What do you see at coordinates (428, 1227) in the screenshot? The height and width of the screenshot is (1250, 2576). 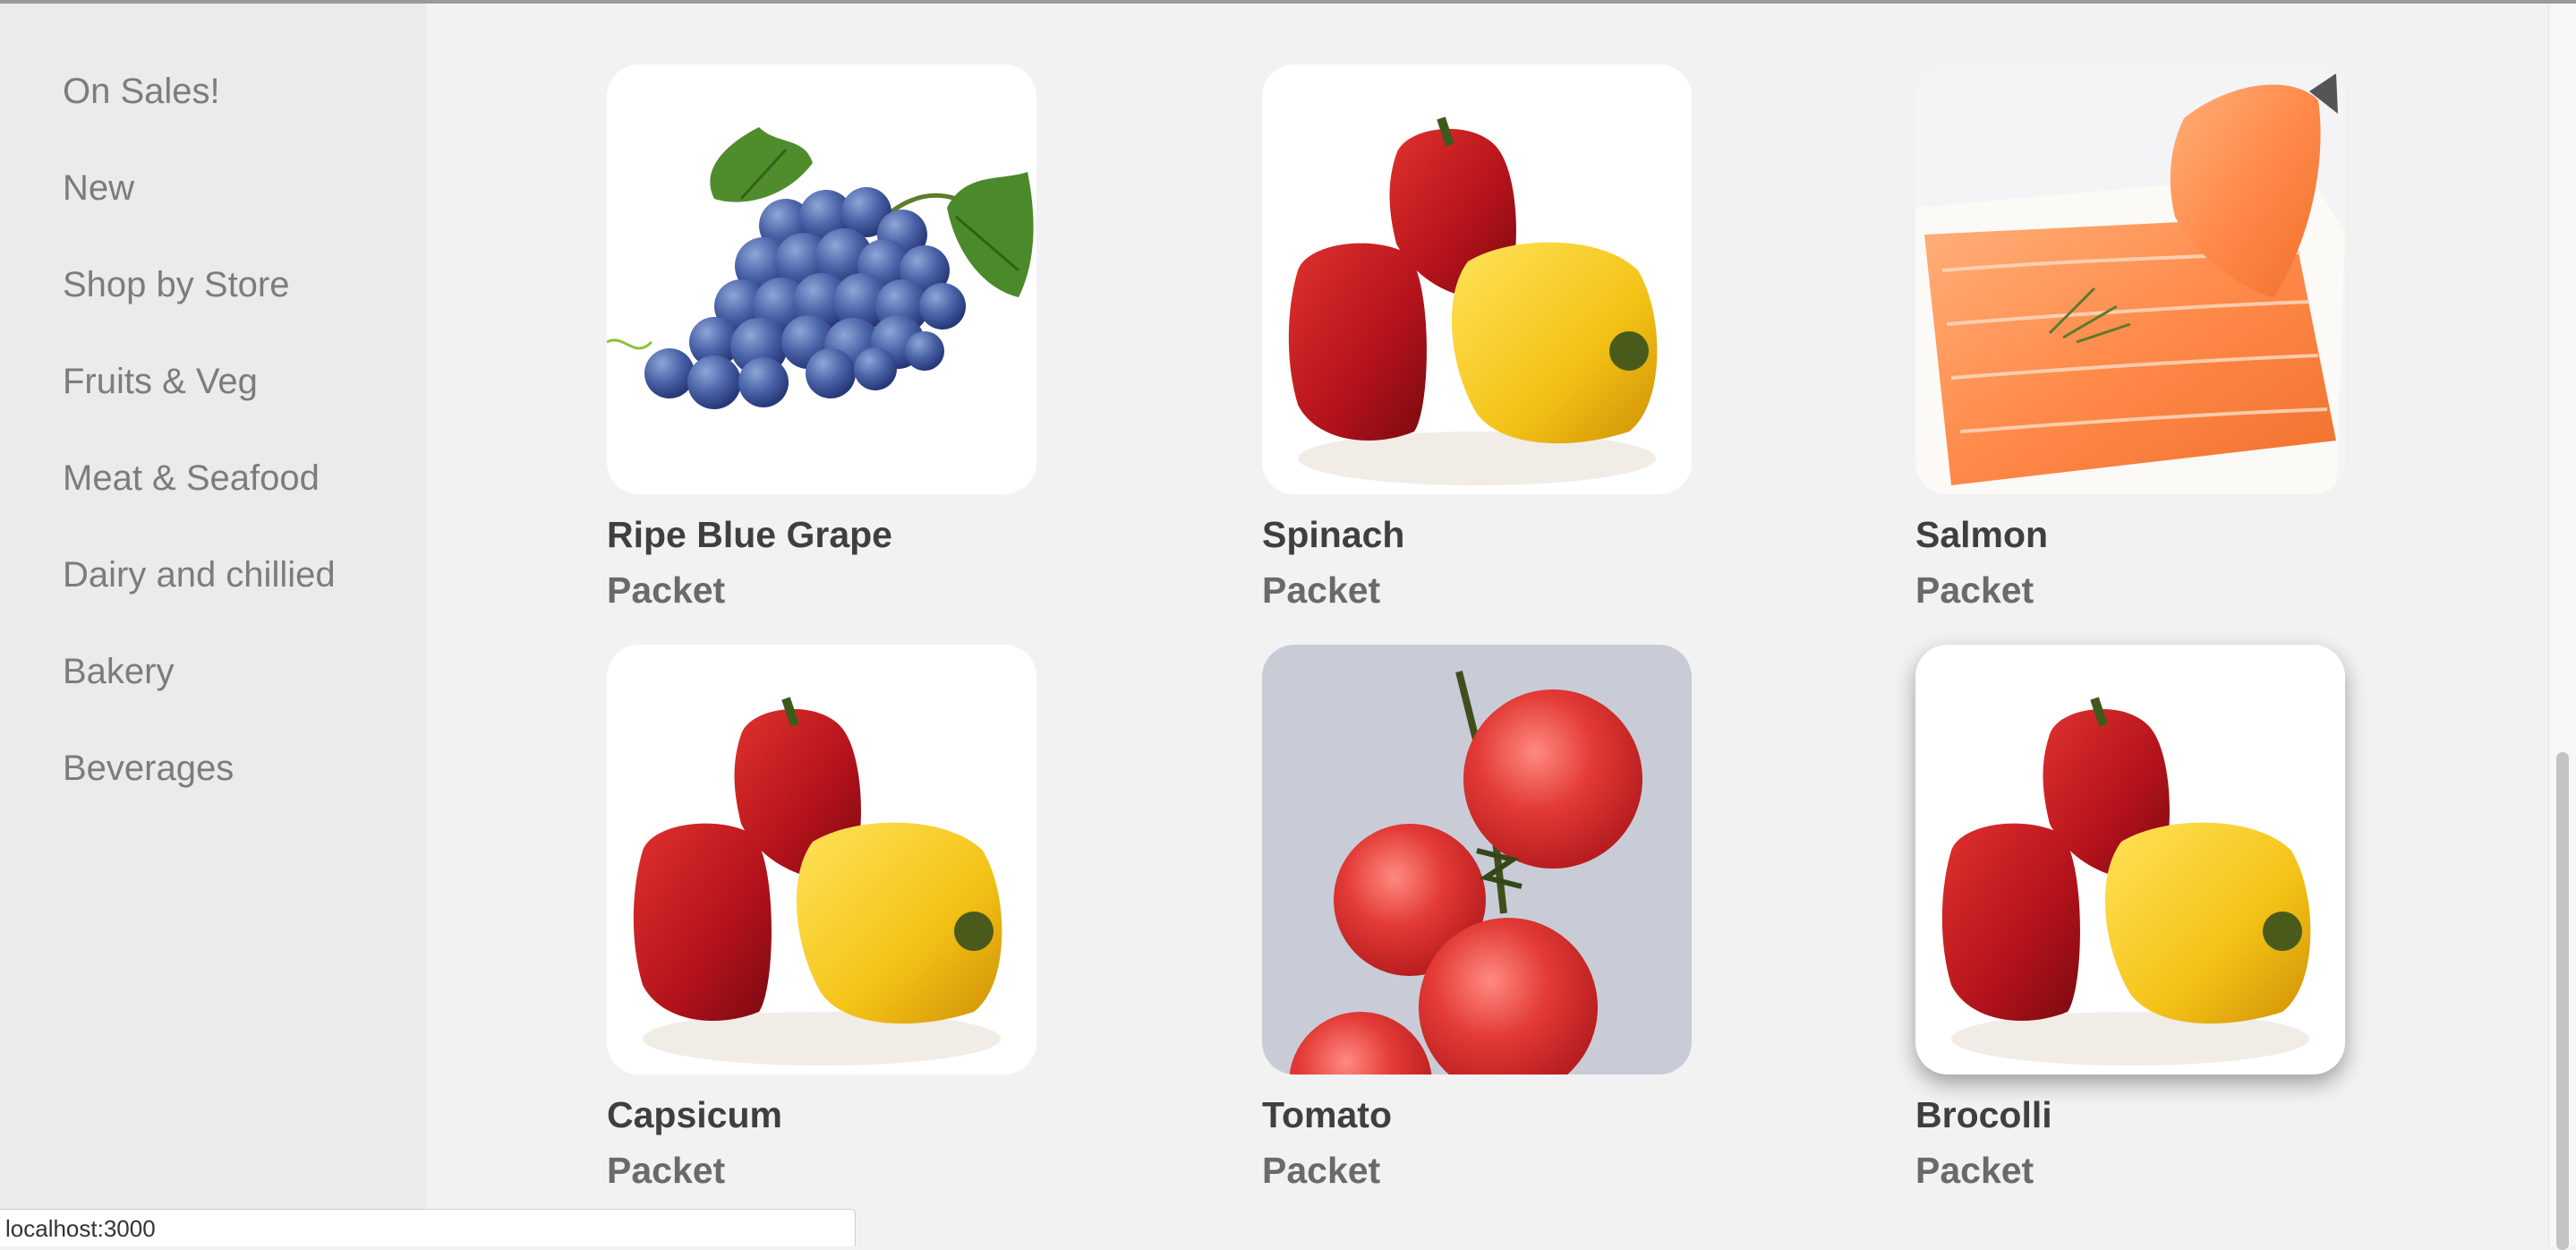 I see `link-status-bar: localhost:3000` at bounding box center [428, 1227].